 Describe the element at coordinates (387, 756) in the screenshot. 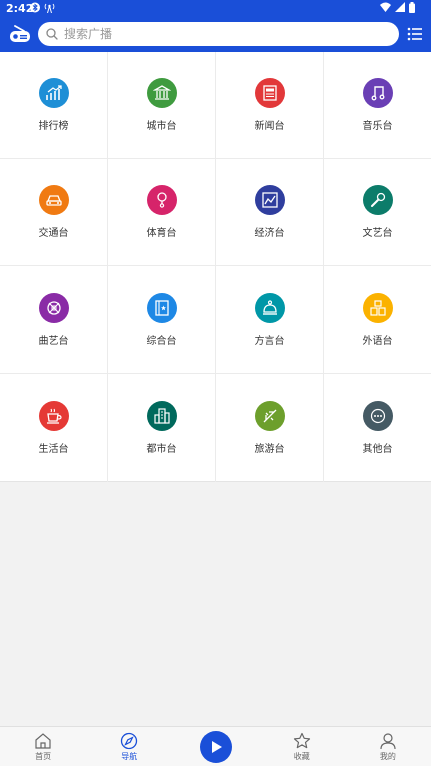

I see `tab-mine-label: 我的` at that location.